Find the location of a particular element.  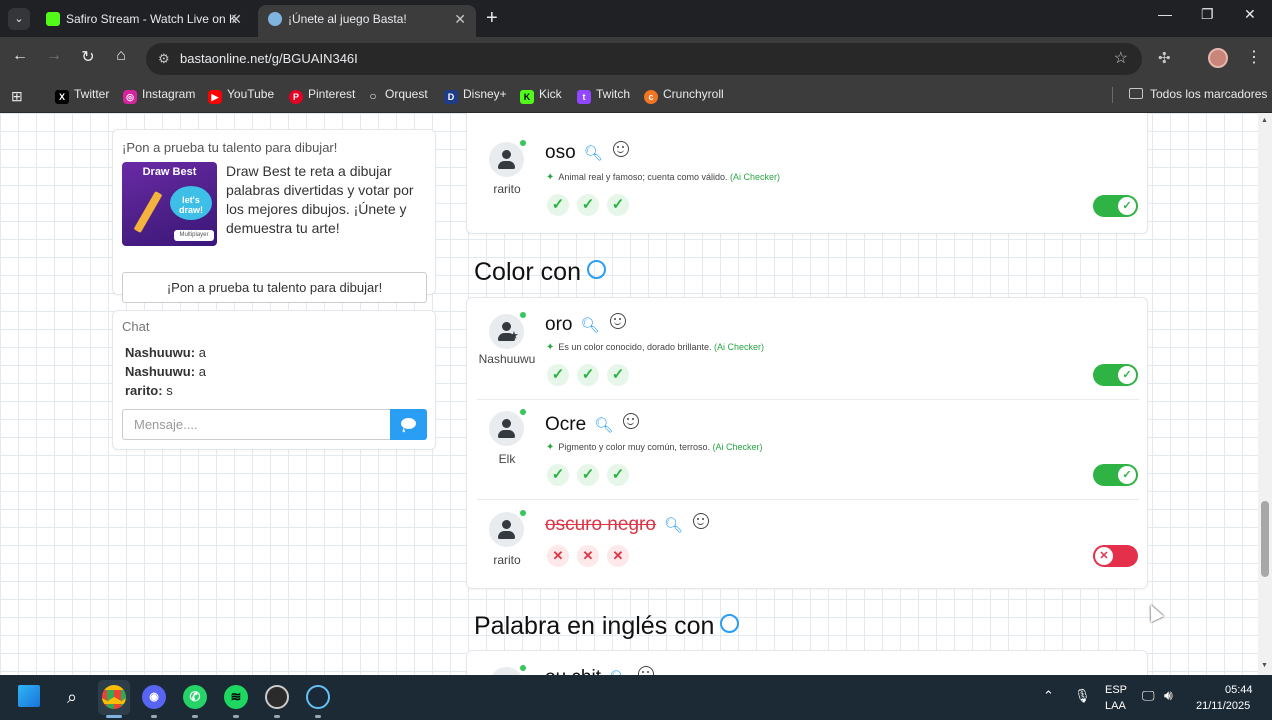

new-tab-button: + is located at coordinates (492, 18).